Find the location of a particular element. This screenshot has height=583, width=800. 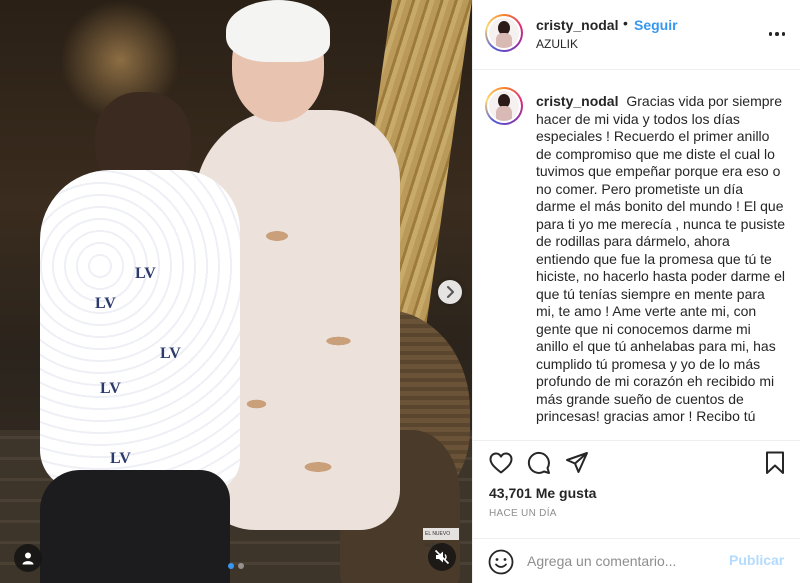

more-options-icon is located at coordinates (770, 34).